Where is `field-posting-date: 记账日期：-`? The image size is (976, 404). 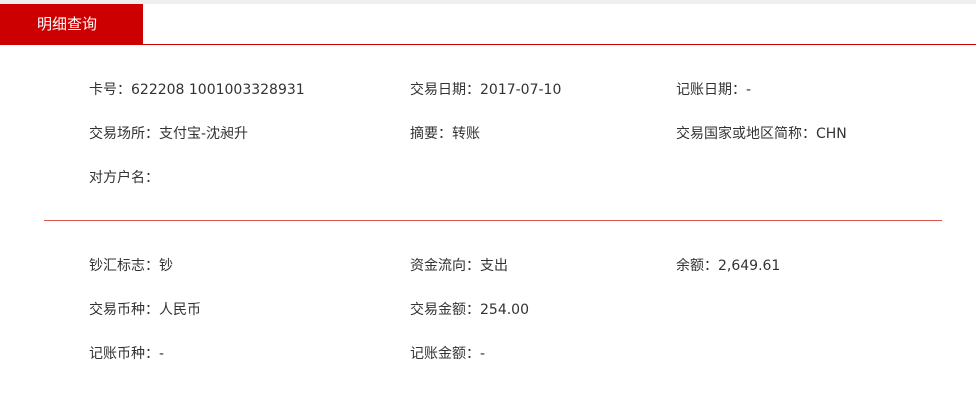 field-posting-date: 记账日期：- is located at coordinates (714, 90).